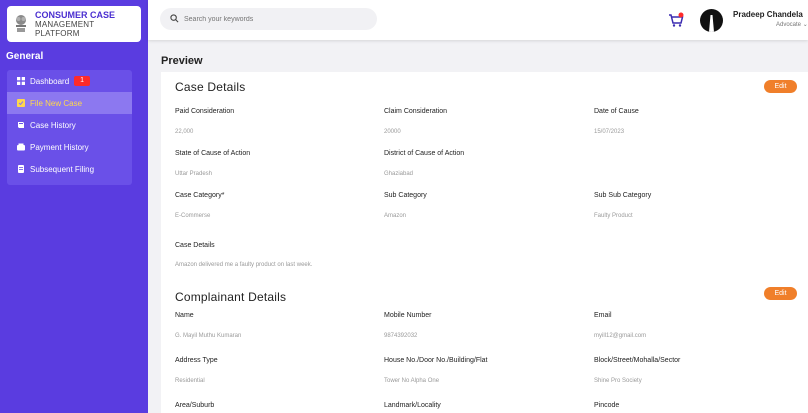 The image size is (808, 413). Describe the element at coordinates (75, 14) in the screenshot. I see `brand-line-1: CONSUMER CASE` at that location.